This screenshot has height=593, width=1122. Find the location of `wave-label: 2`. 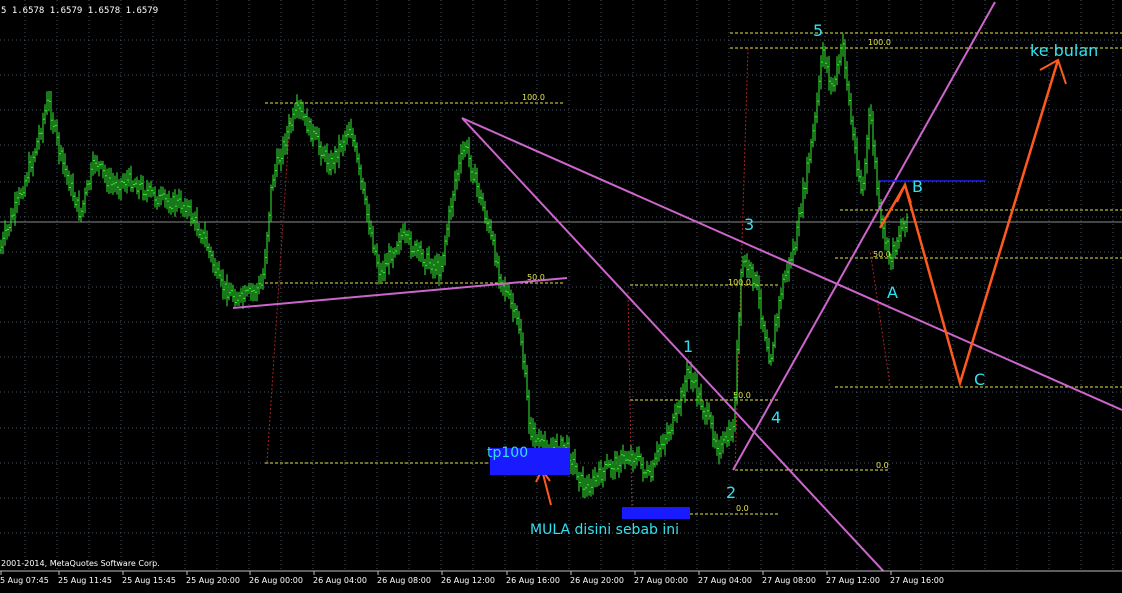

wave-label: 2 is located at coordinates (731, 492).